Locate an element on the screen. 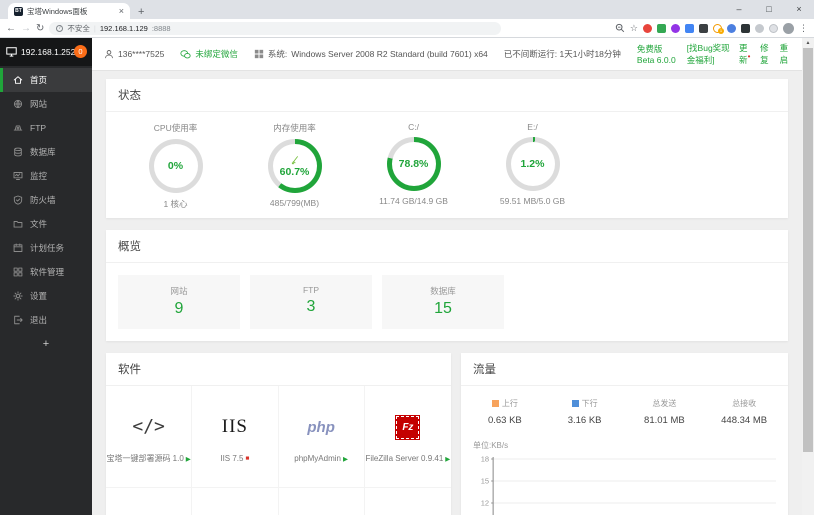 This screenshot has height=515, width=814. software-item: redis 1.0▶ is located at coordinates (235, 501).